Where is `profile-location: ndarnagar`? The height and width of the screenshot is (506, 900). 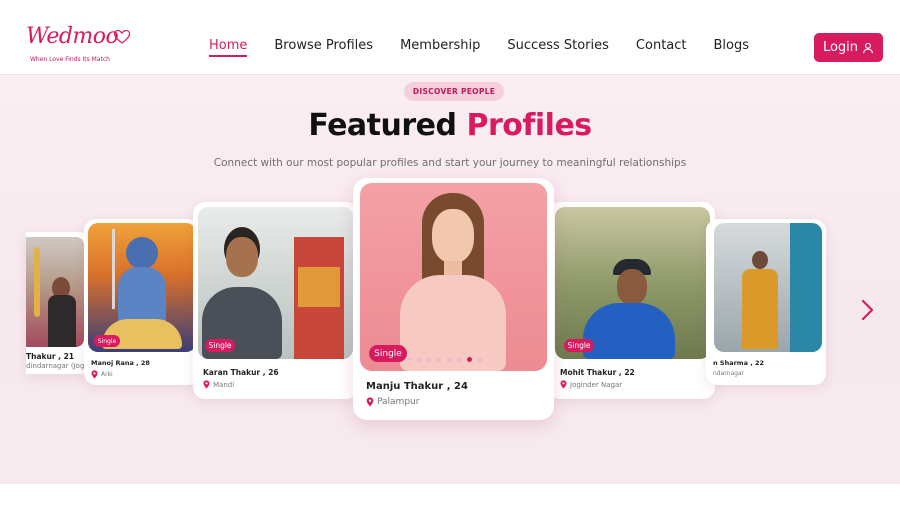 profile-location: ndarnagar is located at coordinates (728, 373).